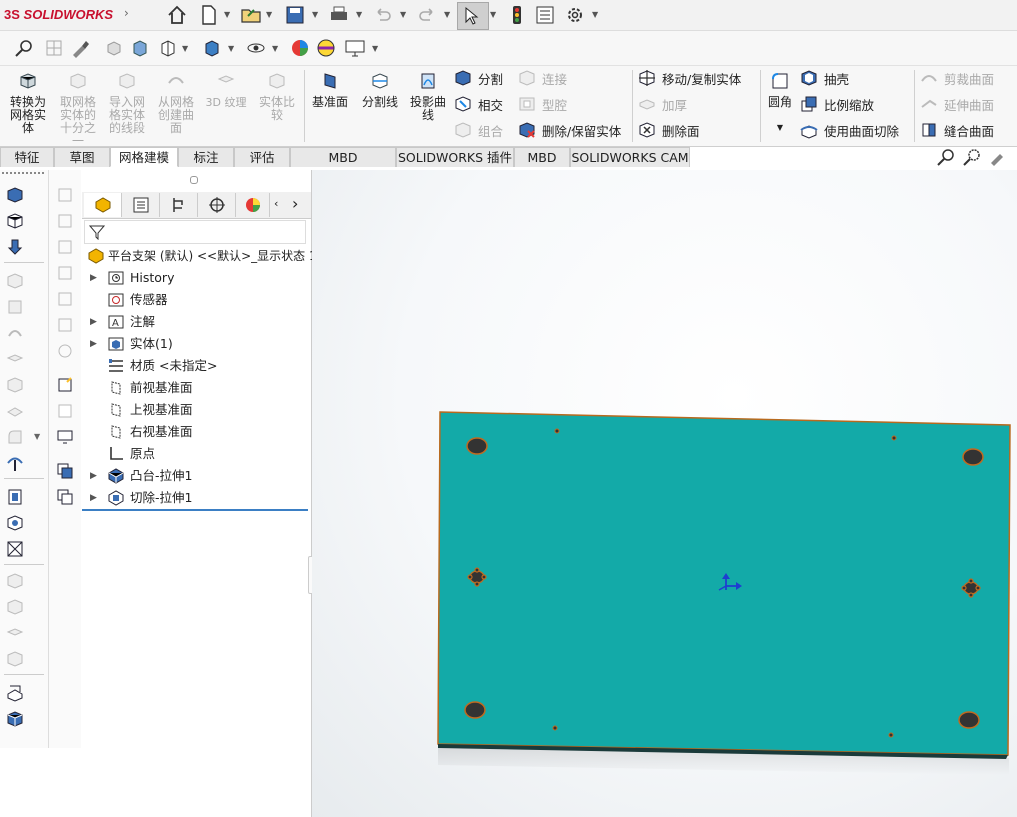 The height and width of the screenshot is (817, 1017). I want to click on rollback-bar, so click(195, 510).